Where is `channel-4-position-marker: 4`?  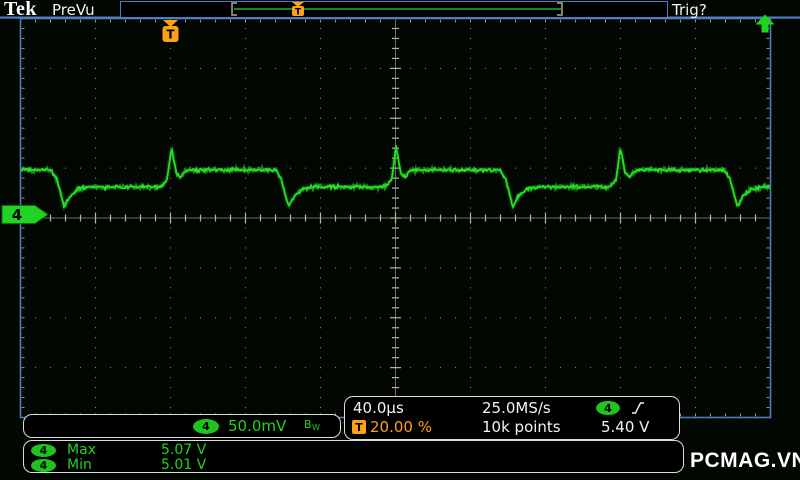
channel-4-position-marker: 4 is located at coordinates (25, 214).